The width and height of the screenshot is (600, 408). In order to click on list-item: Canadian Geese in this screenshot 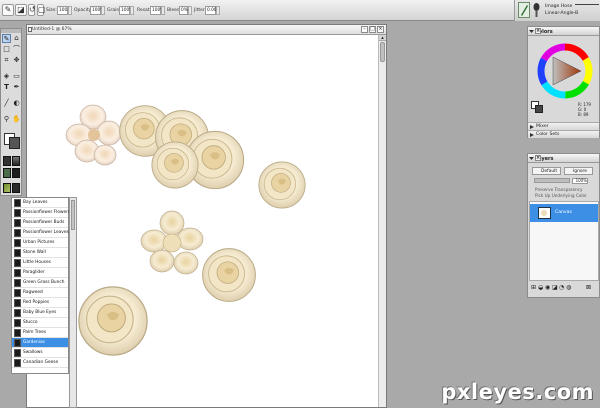, I will do `click(40, 363)`.